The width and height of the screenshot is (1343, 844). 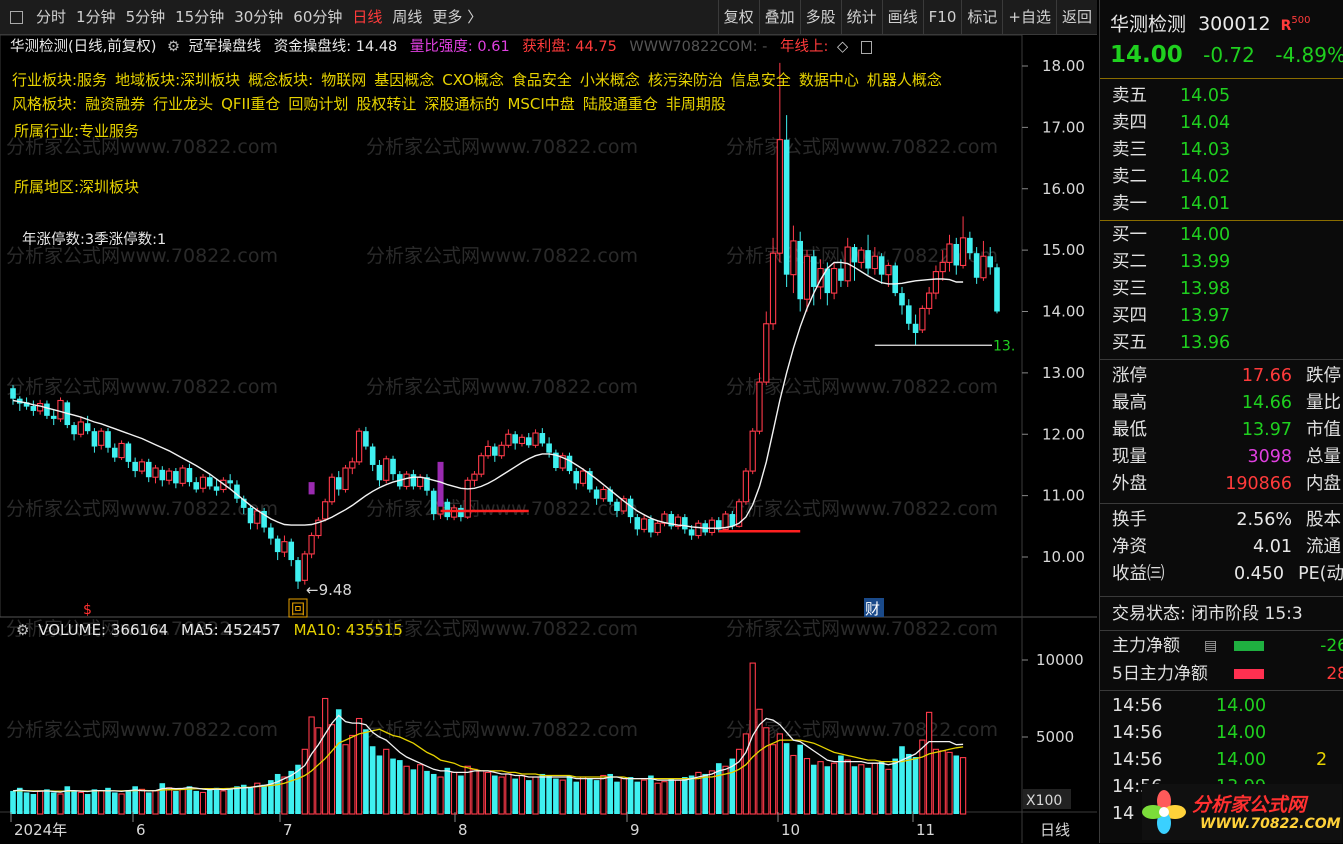 What do you see at coordinates (183, 104) in the screenshot?
I see `concept-tag: 行业龙头` at bounding box center [183, 104].